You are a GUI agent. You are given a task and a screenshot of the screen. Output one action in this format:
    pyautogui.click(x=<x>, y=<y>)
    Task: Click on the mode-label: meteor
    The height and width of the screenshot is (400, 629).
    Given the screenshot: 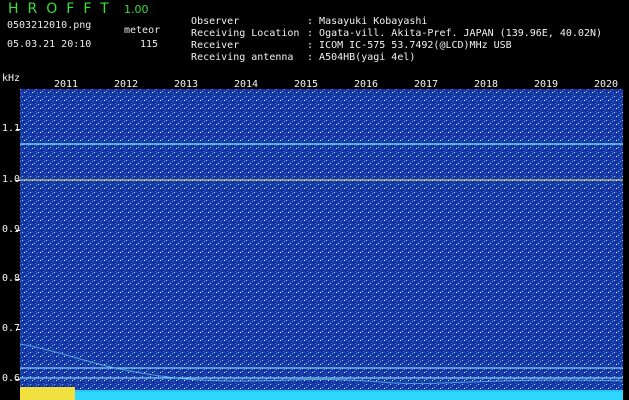 What is the action you would take?
    pyautogui.click(x=142, y=30)
    